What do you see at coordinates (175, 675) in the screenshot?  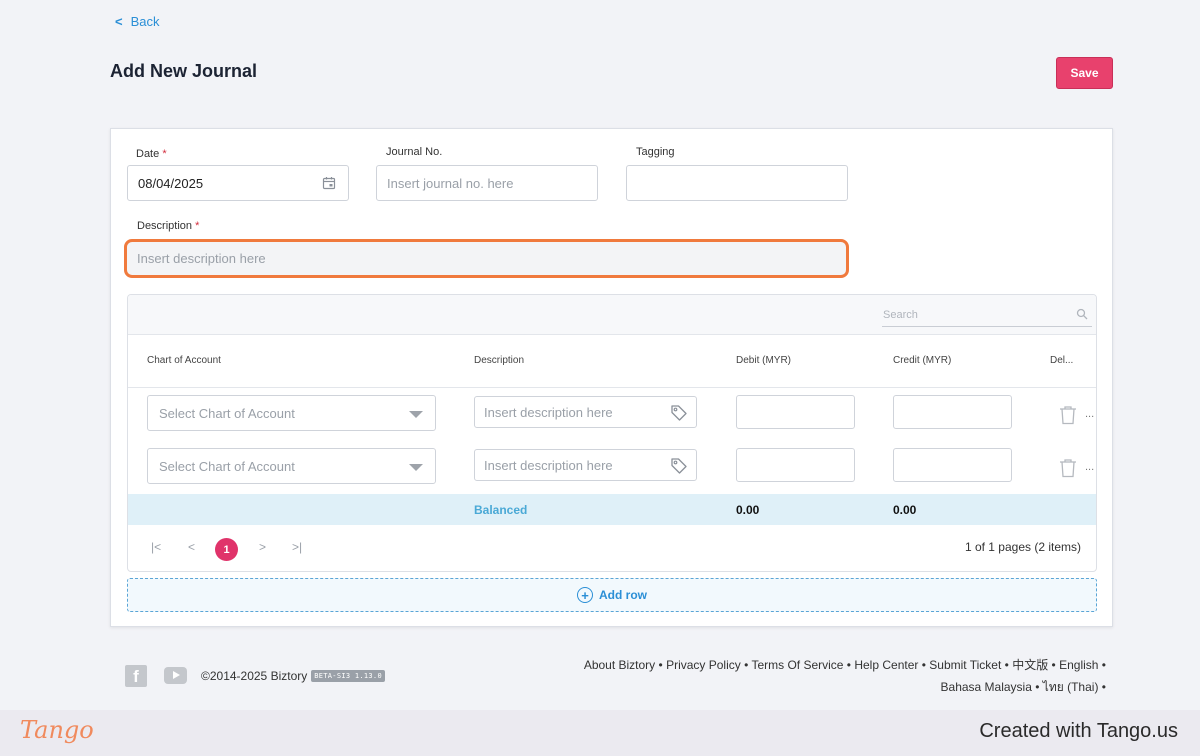 I see `youtube-icon` at bounding box center [175, 675].